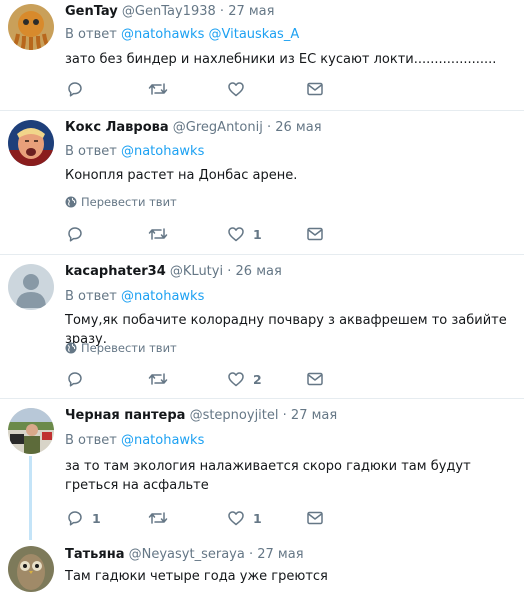 Image resolution: width=524 pixels, height=598 pixels. Describe the element at coordinates (257, 379) in the screenshot. I see `like-count: 2` at that location.